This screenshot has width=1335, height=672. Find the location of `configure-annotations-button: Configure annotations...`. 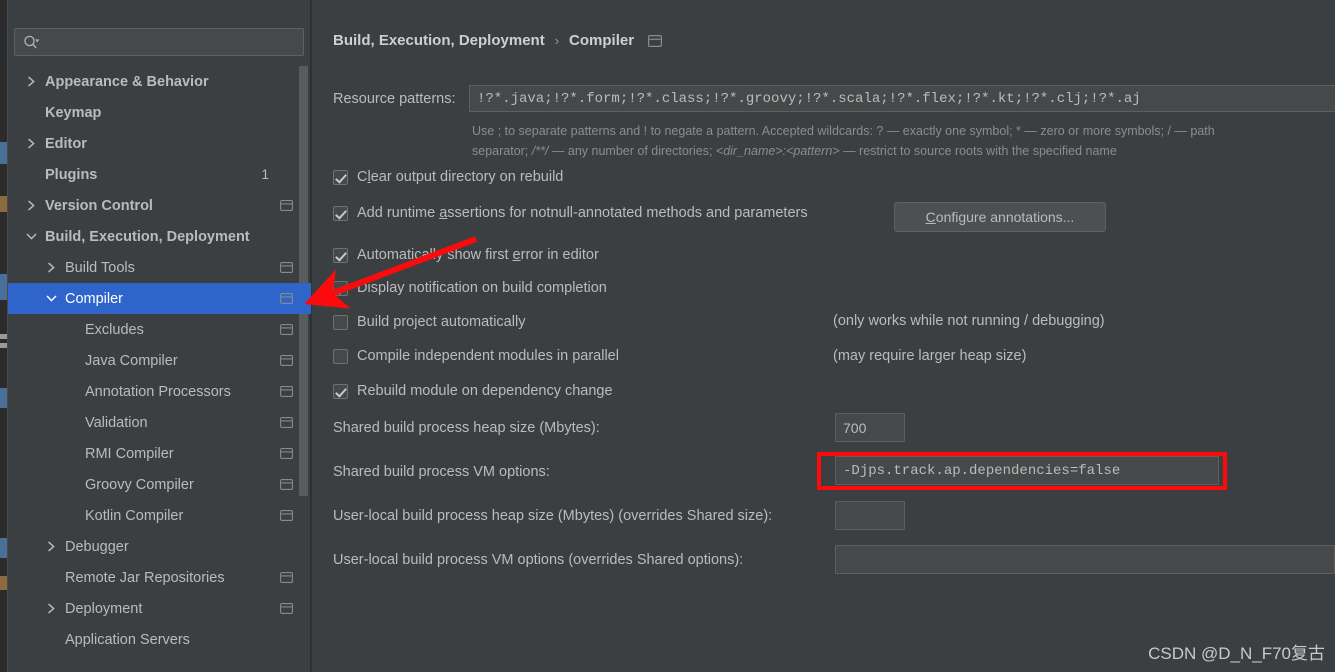

configure-annotations-button: Configure annotations... is located at coordinates (1000, 217).